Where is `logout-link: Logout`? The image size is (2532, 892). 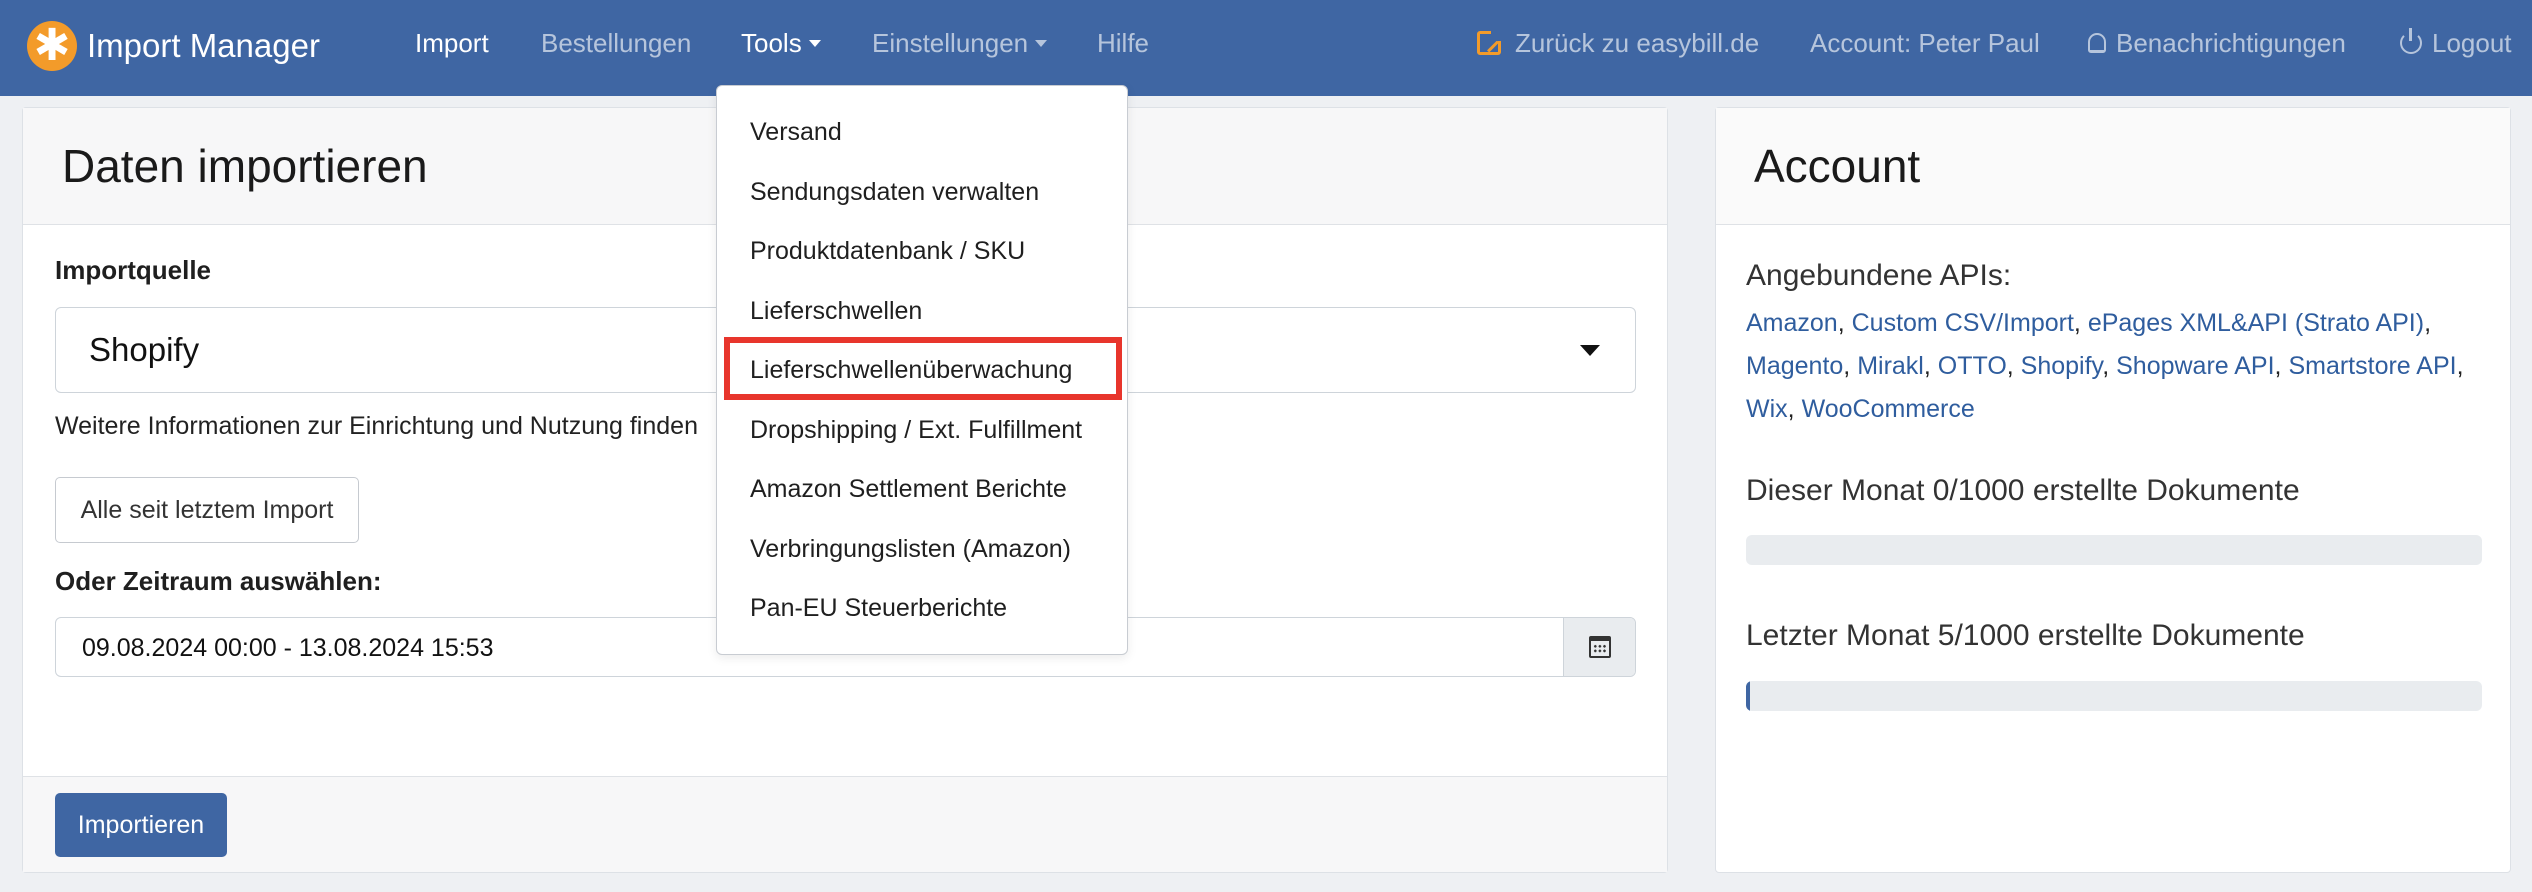 logout-link: Logout is located at coordinates (2456, 43).